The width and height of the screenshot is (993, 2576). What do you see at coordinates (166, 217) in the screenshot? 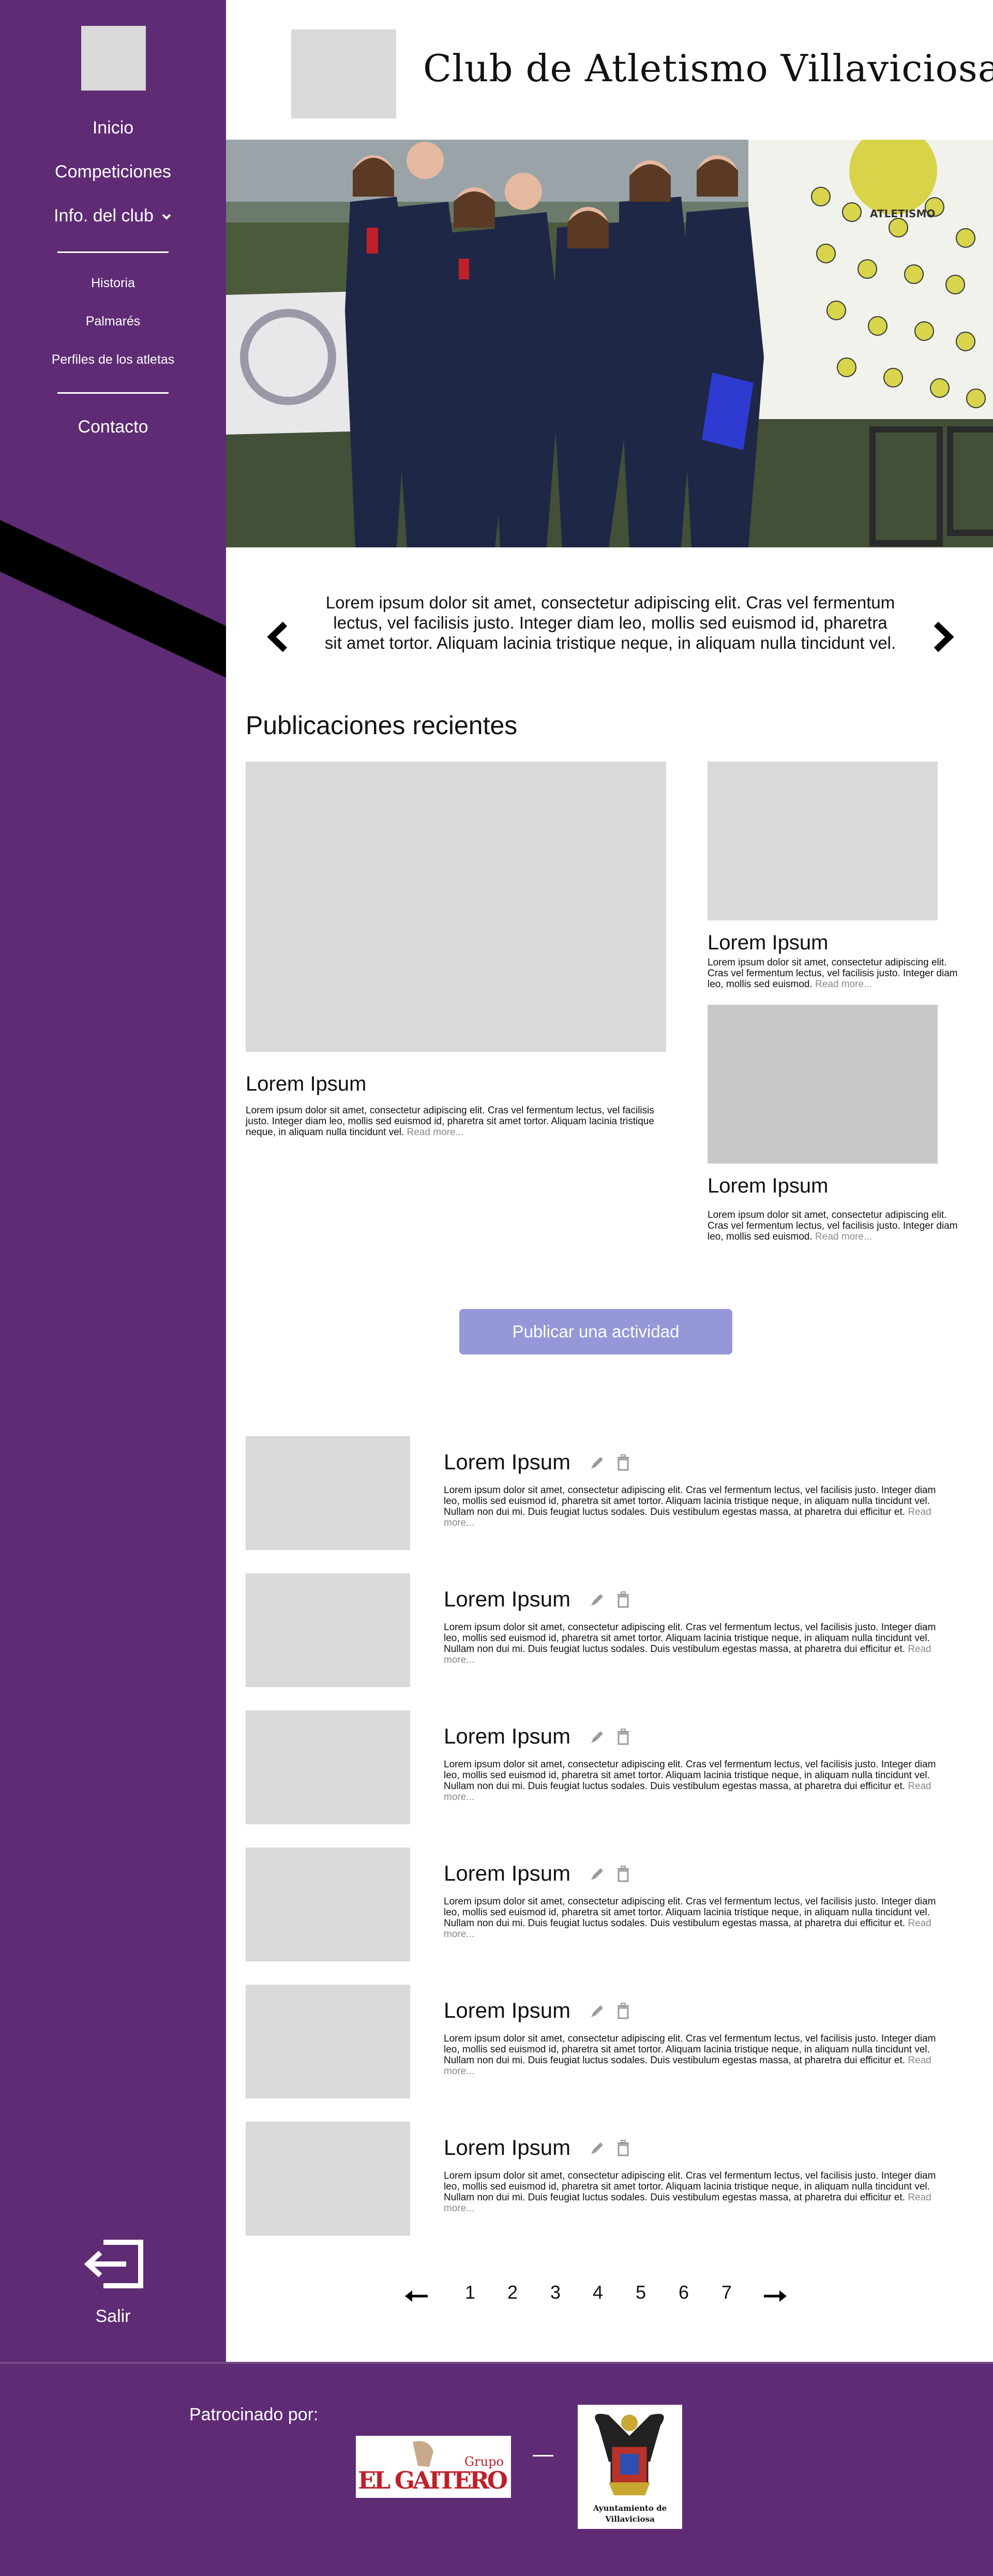
I see `chevron-down-icon` at bounding box center [166, 217].